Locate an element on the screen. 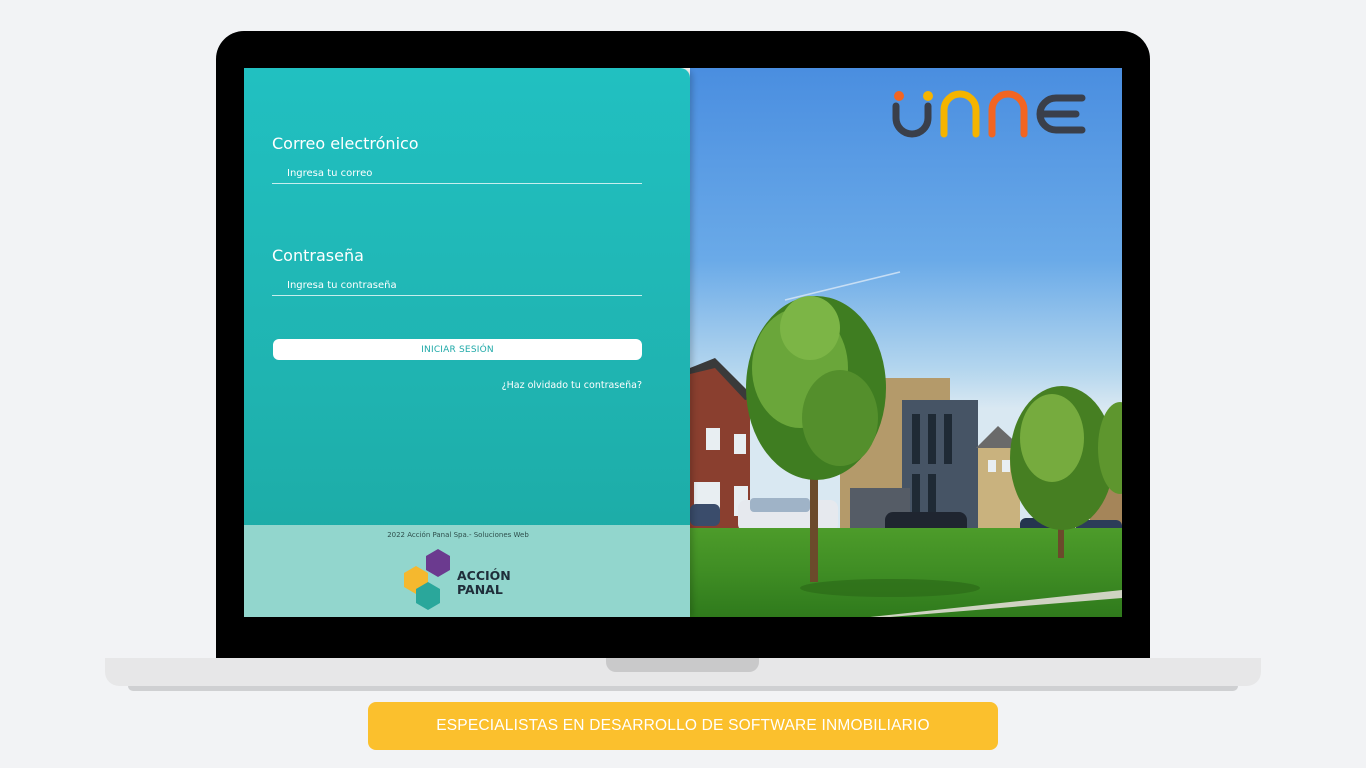 Image resolution: width=1366 pixels, height=768 pixels. forgot-password-link: ¿Haz olvidado tu contraseña? is located at coordinates (572, 385).